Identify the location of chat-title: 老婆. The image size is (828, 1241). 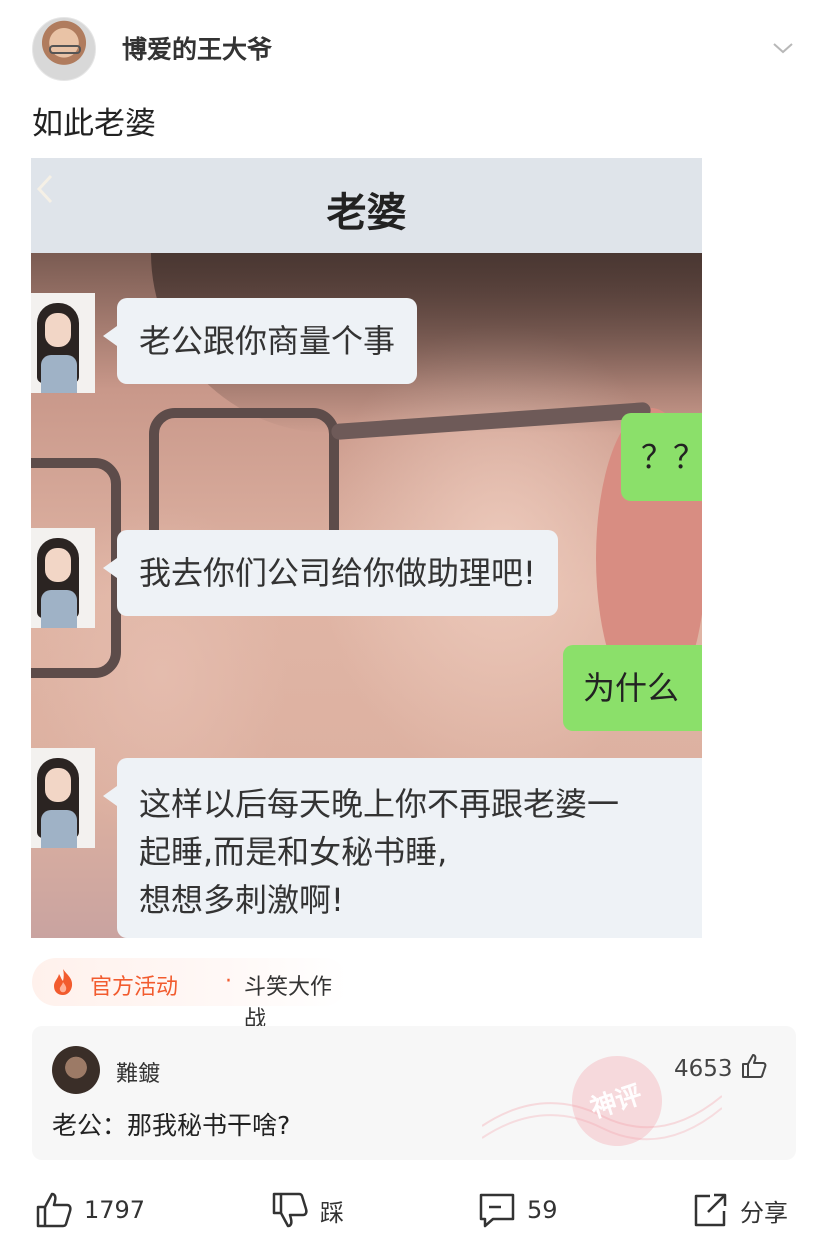
(366, 213).